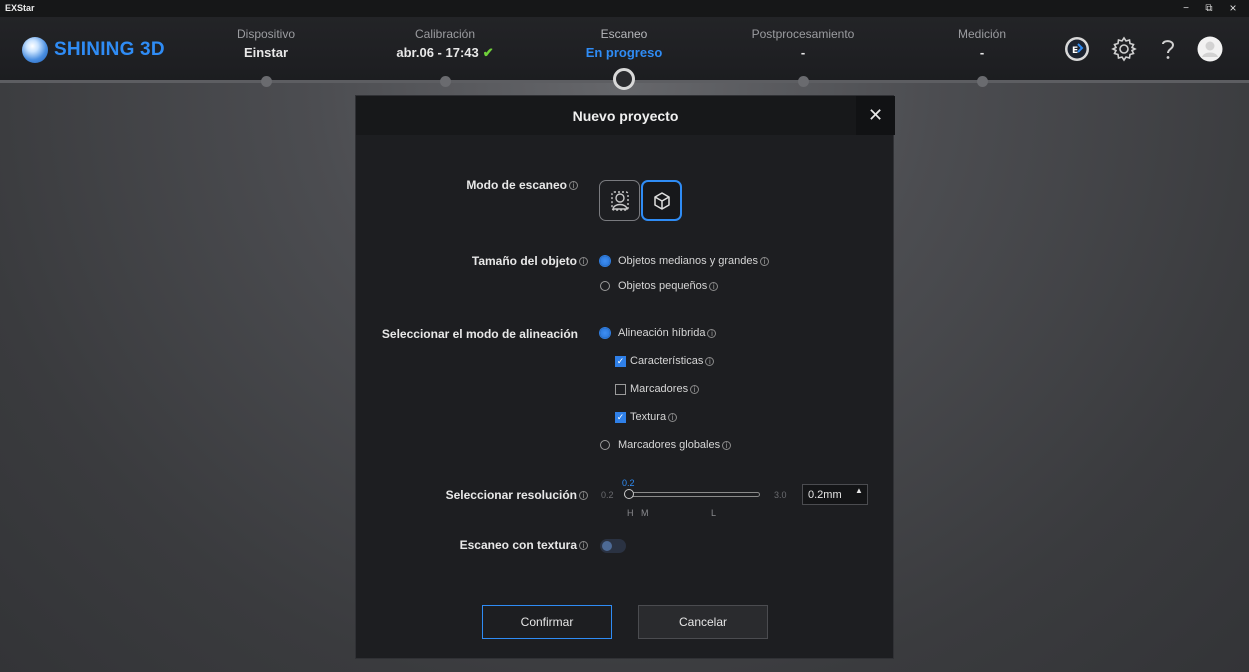  What do you see at coordinates (437, 52) in the screenshot?
I see `calibration-date: abr.06 - 17:43` at bounding box center [437, 52].